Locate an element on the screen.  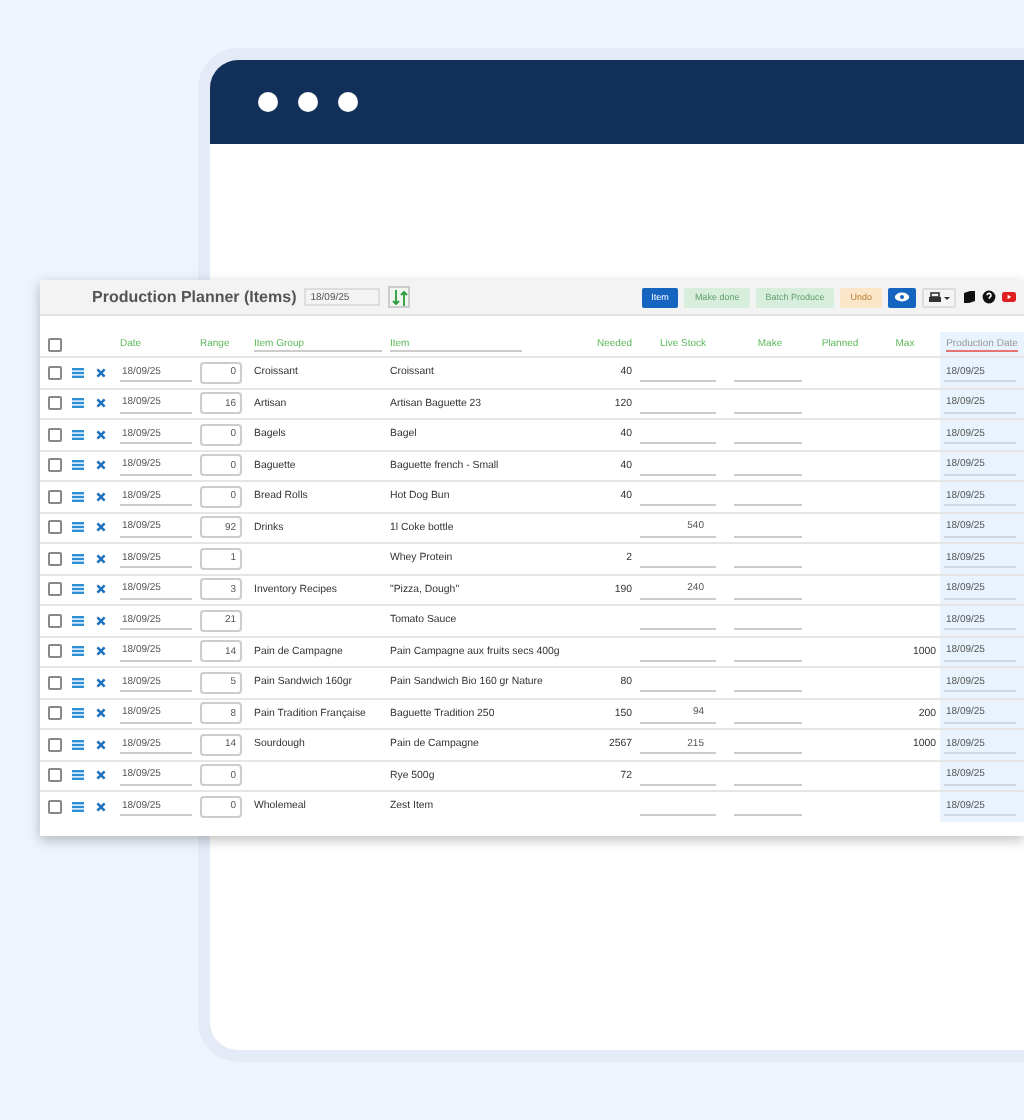
eye-icon is located at coordinates (902, 297).